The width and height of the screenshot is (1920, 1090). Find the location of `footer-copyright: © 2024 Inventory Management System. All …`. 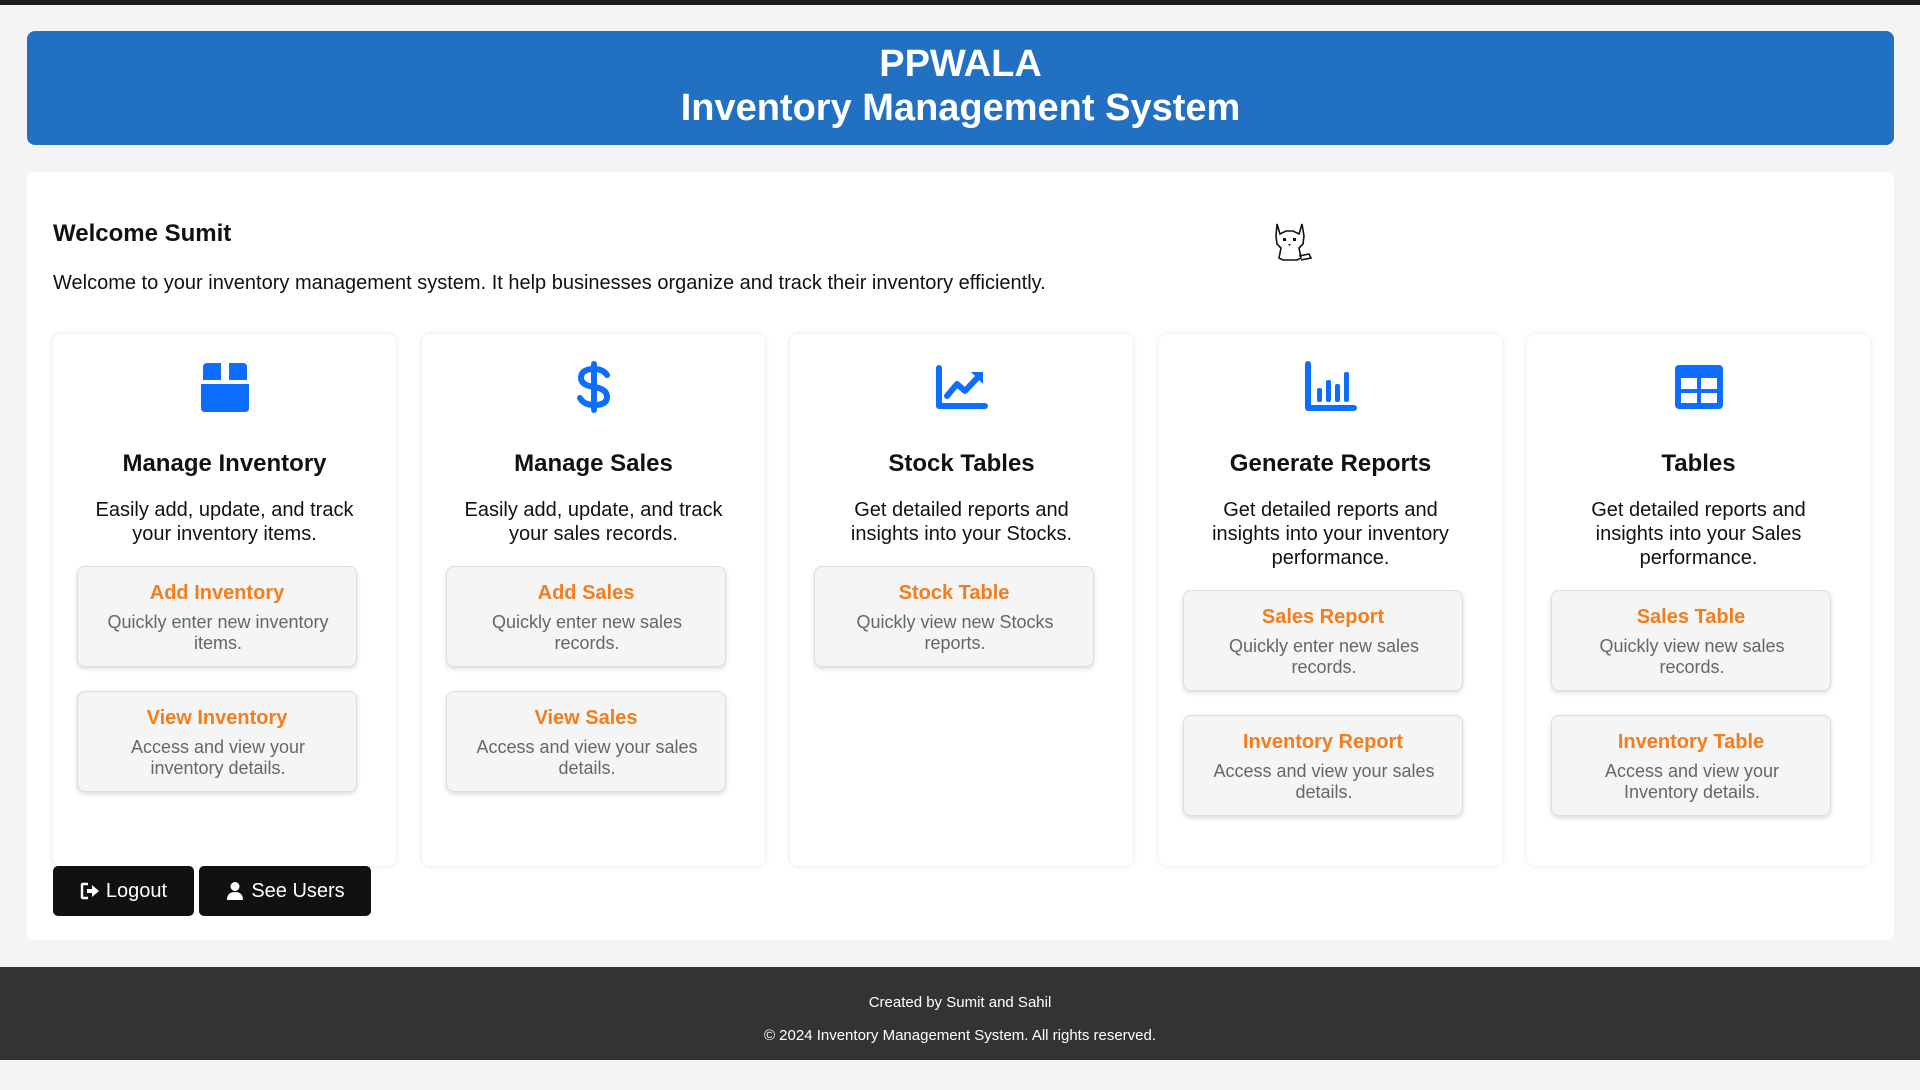

footer-copyright: © 2024 Inventory Management System. All … is located at coordinates (960, 1035).